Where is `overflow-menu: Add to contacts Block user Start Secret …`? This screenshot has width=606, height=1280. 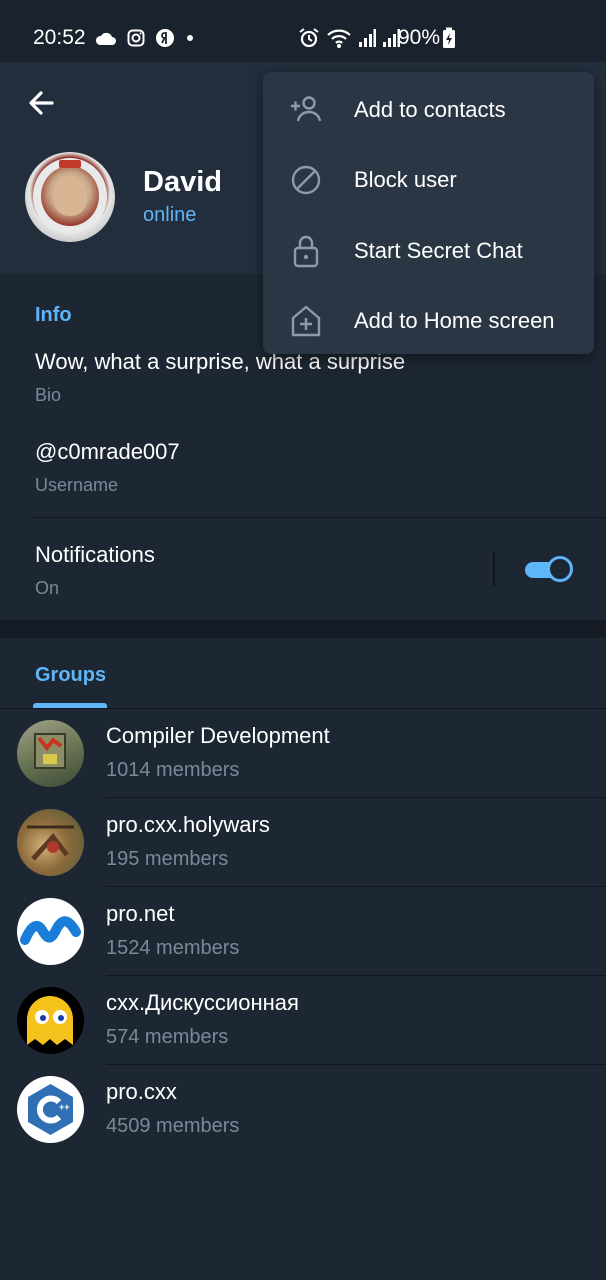 overflow-menu: Add to contacts Block user Start Secret … is located at coordinates (428, 213).